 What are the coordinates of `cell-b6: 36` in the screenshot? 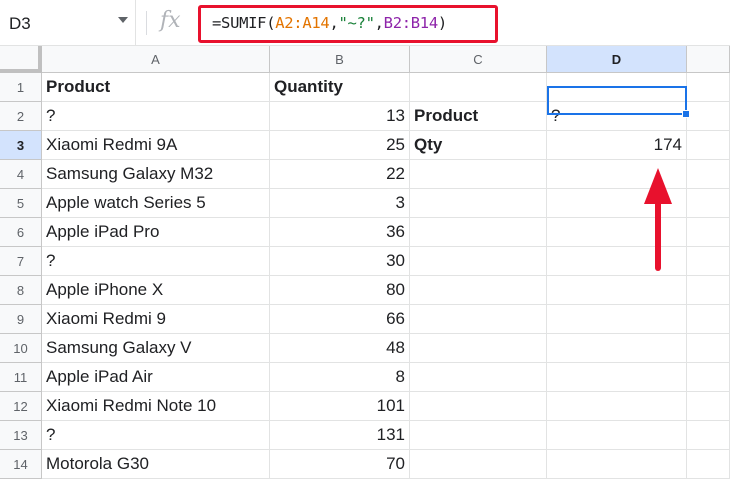 It's located at (340, 232).